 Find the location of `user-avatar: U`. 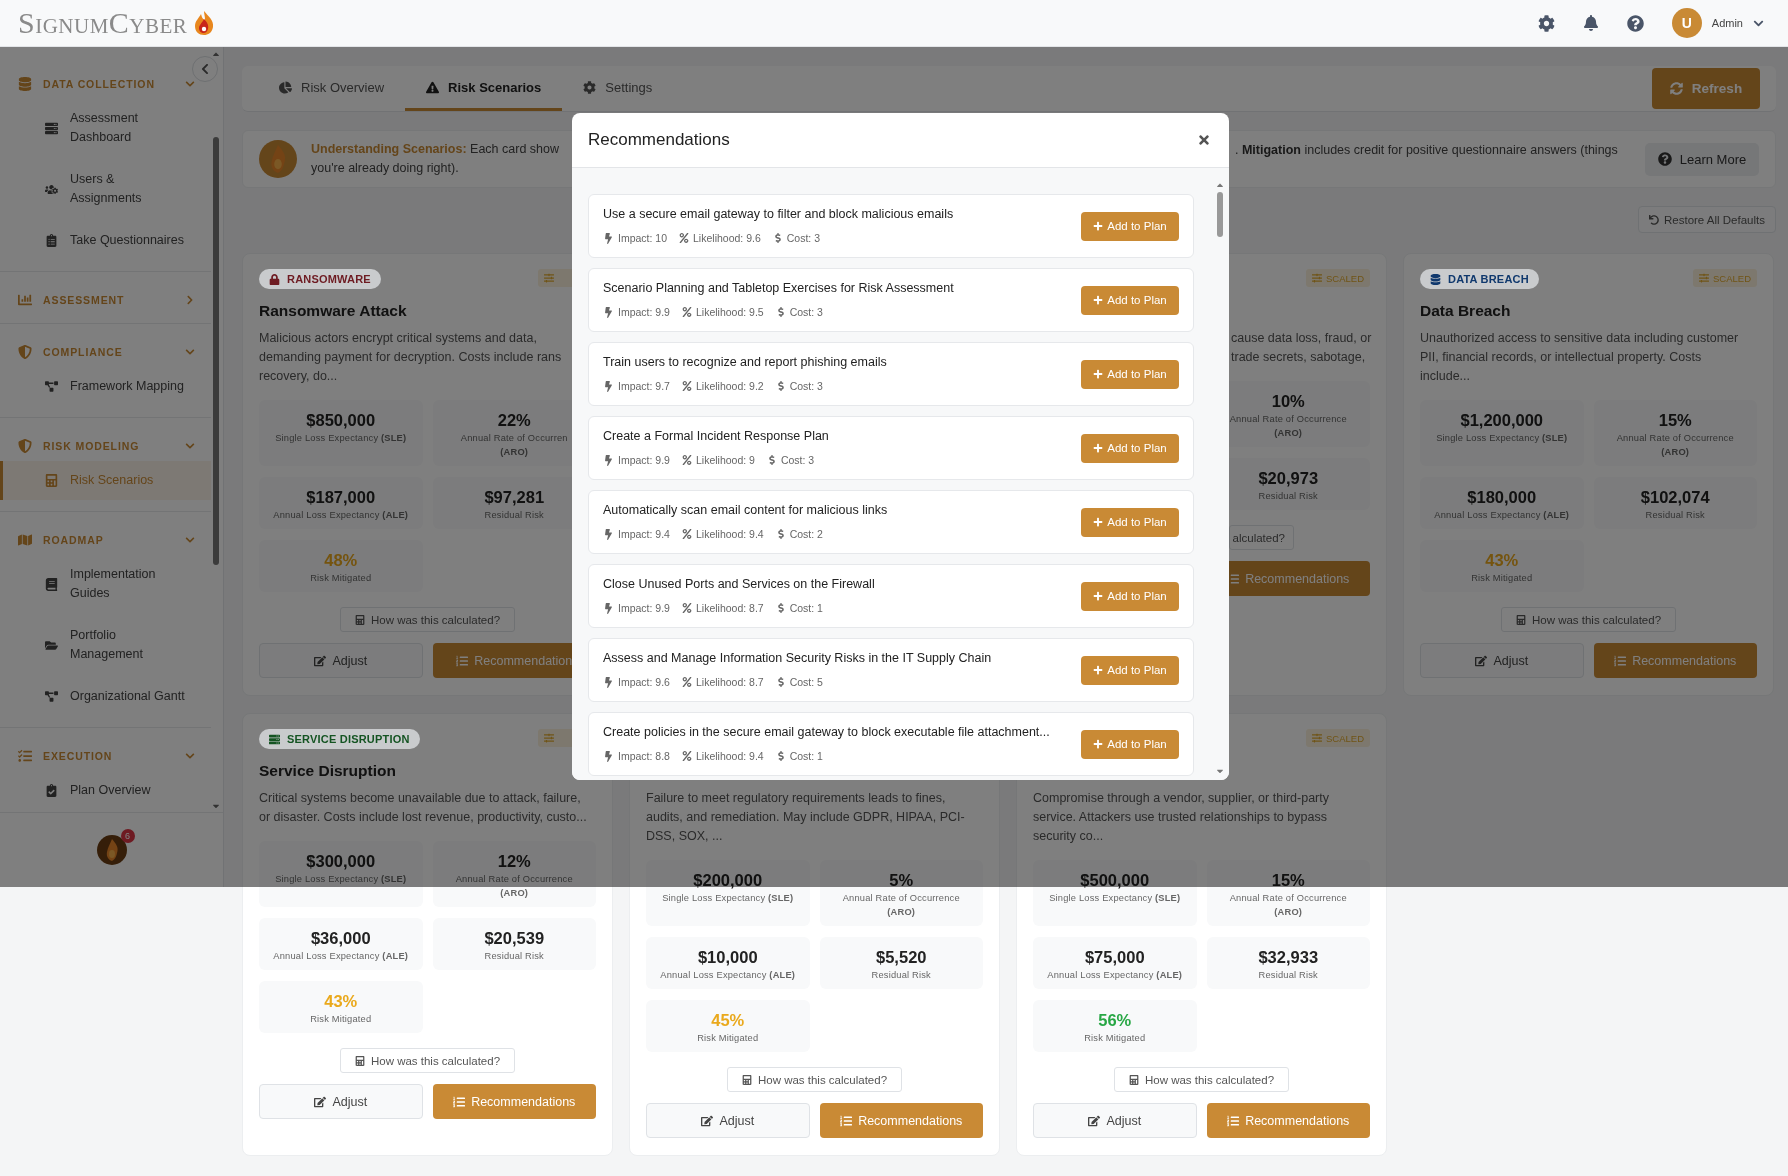

user-avatar: U is located at coordinates (1686, 23).